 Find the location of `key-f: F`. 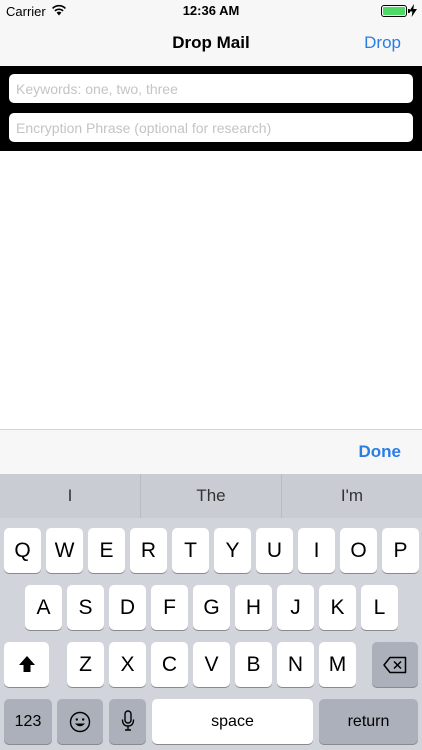

key-f: F is located at coordinates (169, 607).